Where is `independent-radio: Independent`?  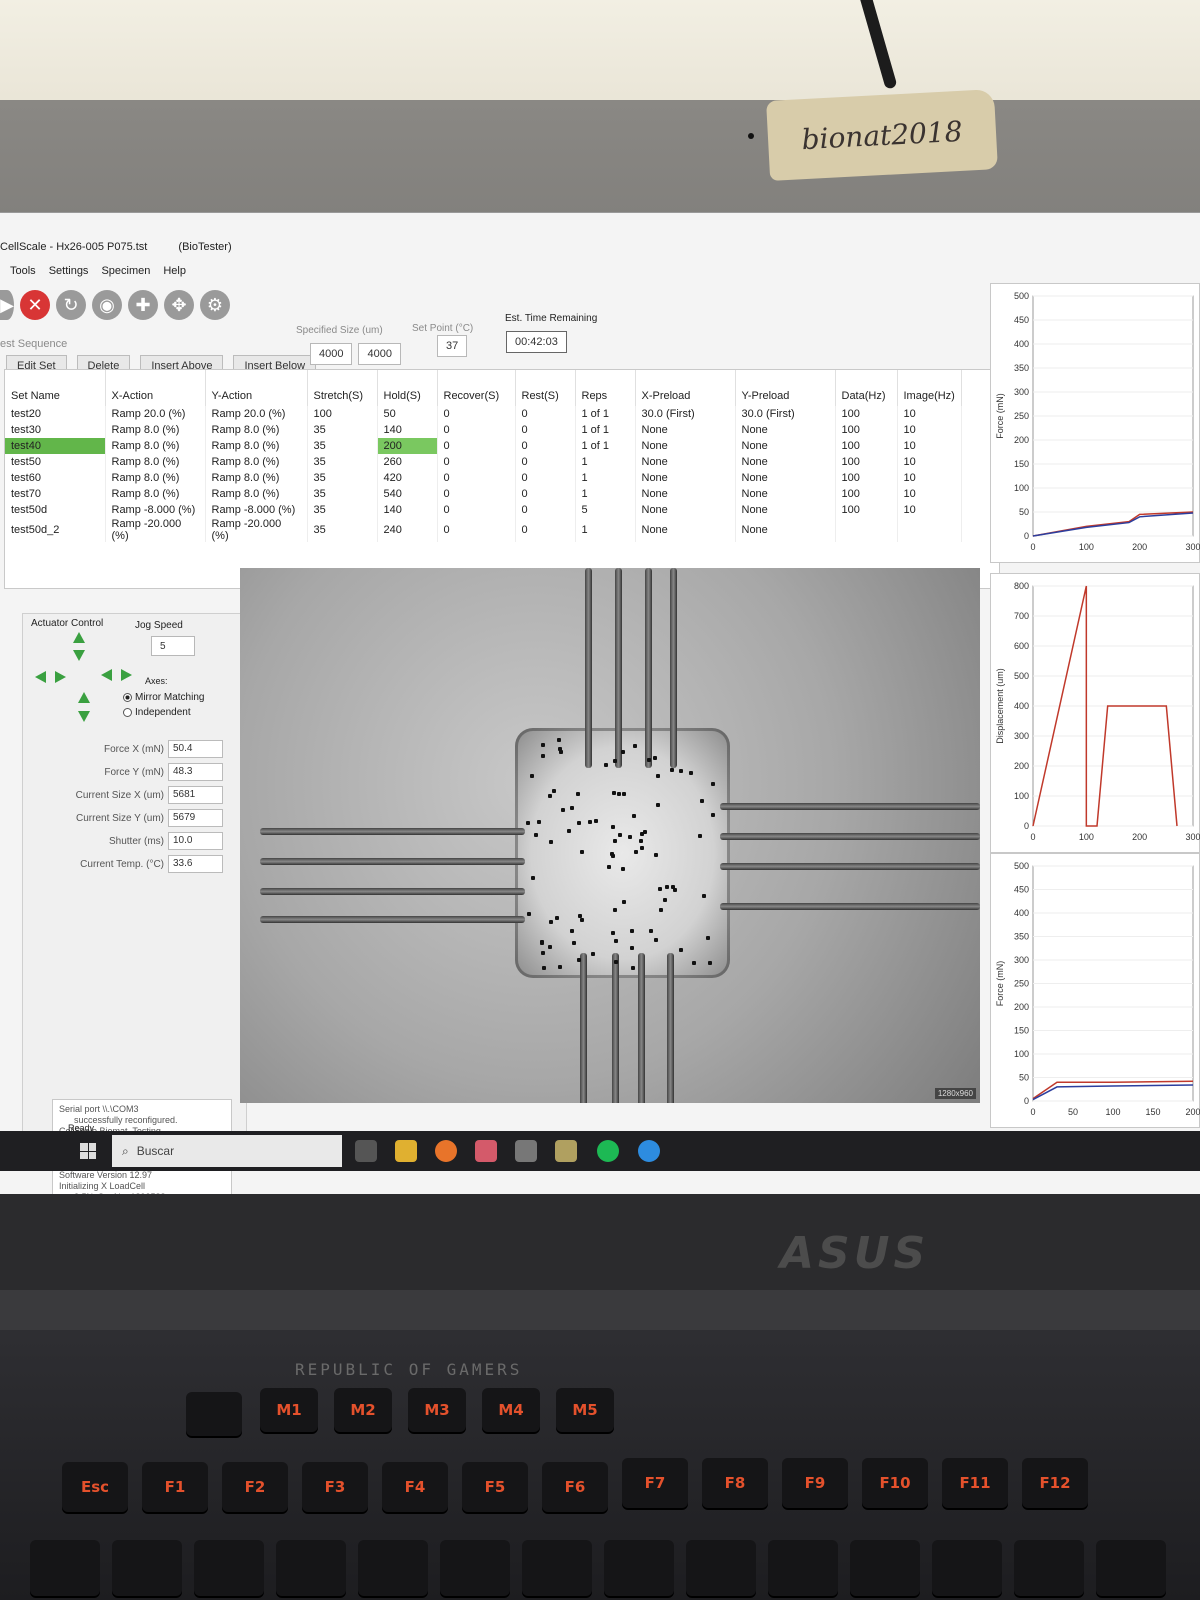
independent-radio: Independent is located at coordinates (157, 712).